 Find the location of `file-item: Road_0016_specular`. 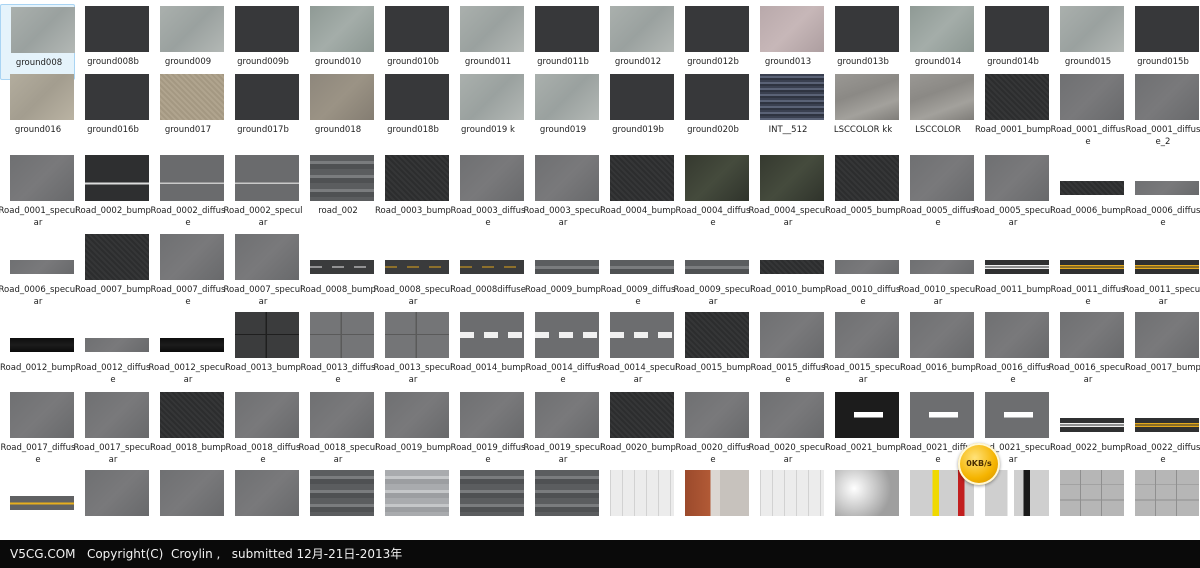

file-item: Road_0016_specular is located at coordinates (1088, 348).